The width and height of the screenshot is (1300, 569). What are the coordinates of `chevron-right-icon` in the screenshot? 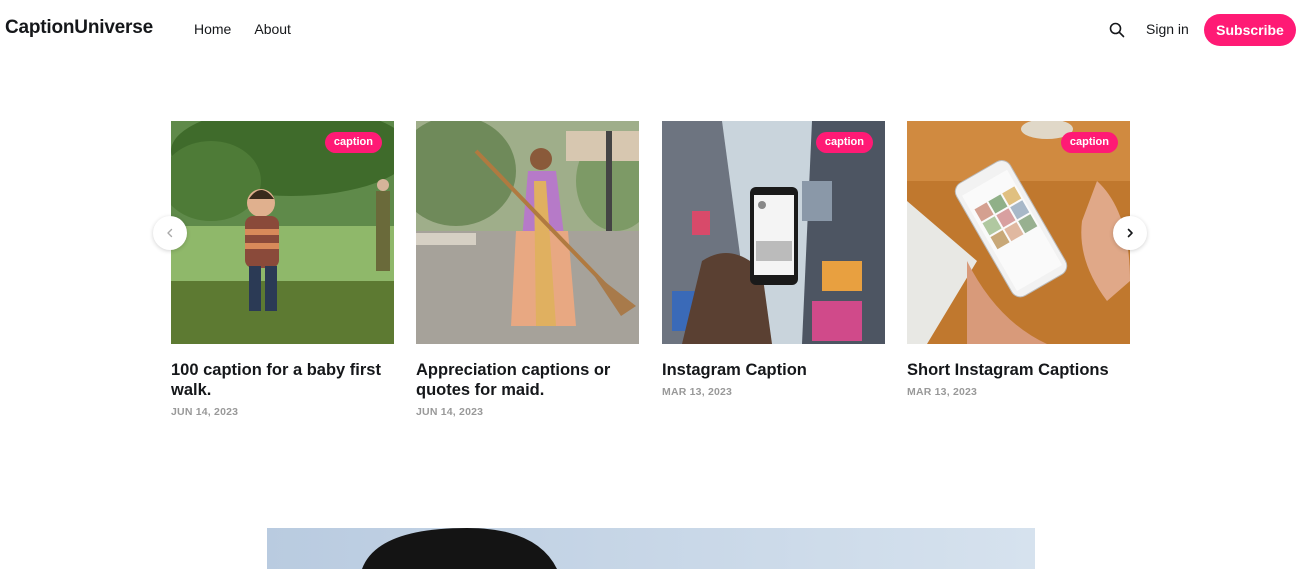 It's located at (1130, 233).